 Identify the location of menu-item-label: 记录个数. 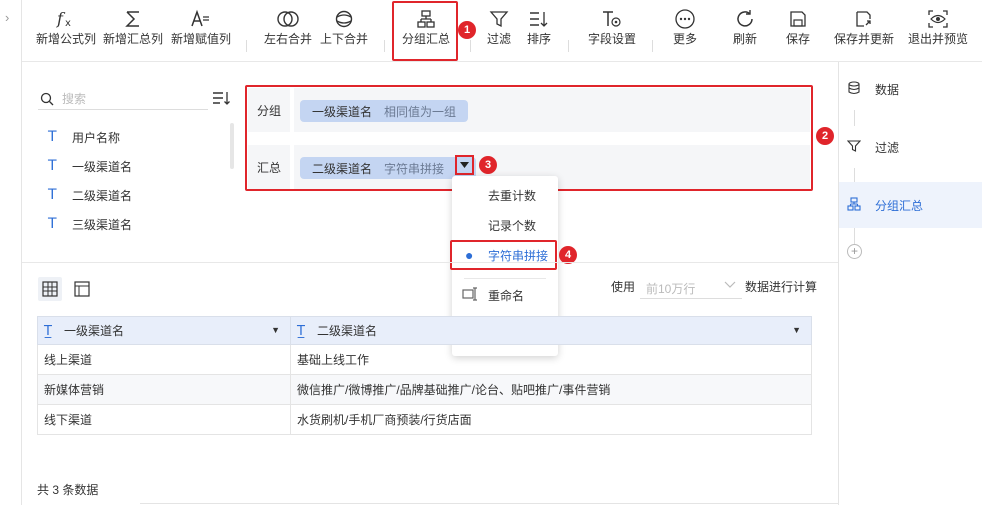
(512, 225).